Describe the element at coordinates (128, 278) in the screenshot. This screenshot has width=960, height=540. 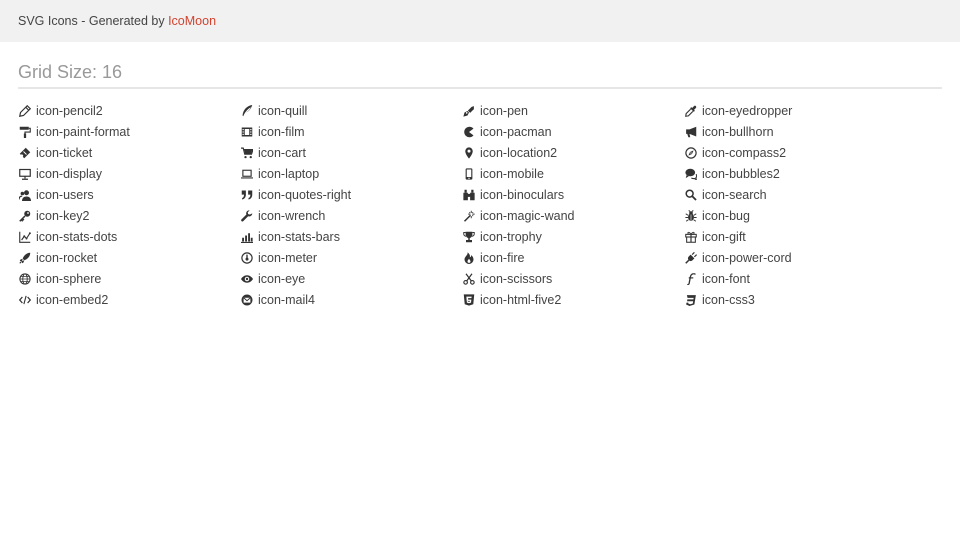
I see `icon-list-item: icon-sphere` at that location.